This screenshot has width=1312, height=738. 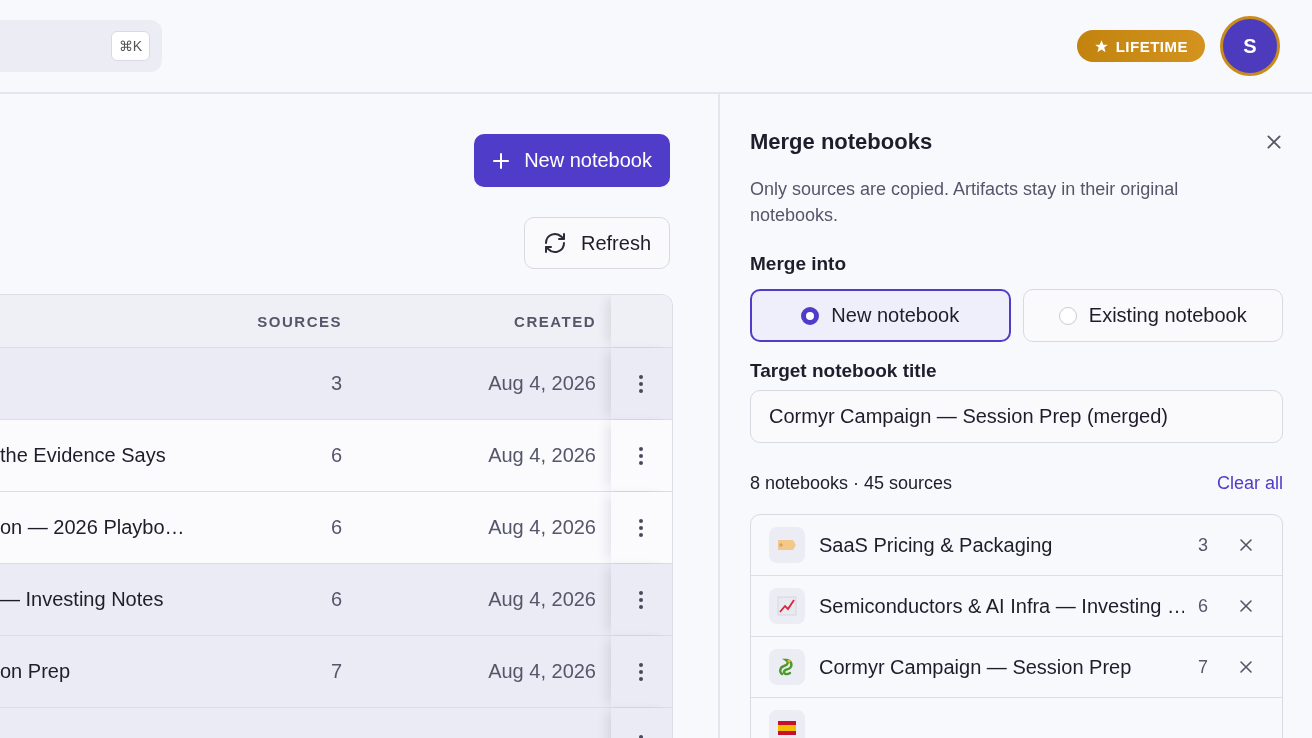 I want to click on field-label: Target notebook title, so click(x=844, y=371).